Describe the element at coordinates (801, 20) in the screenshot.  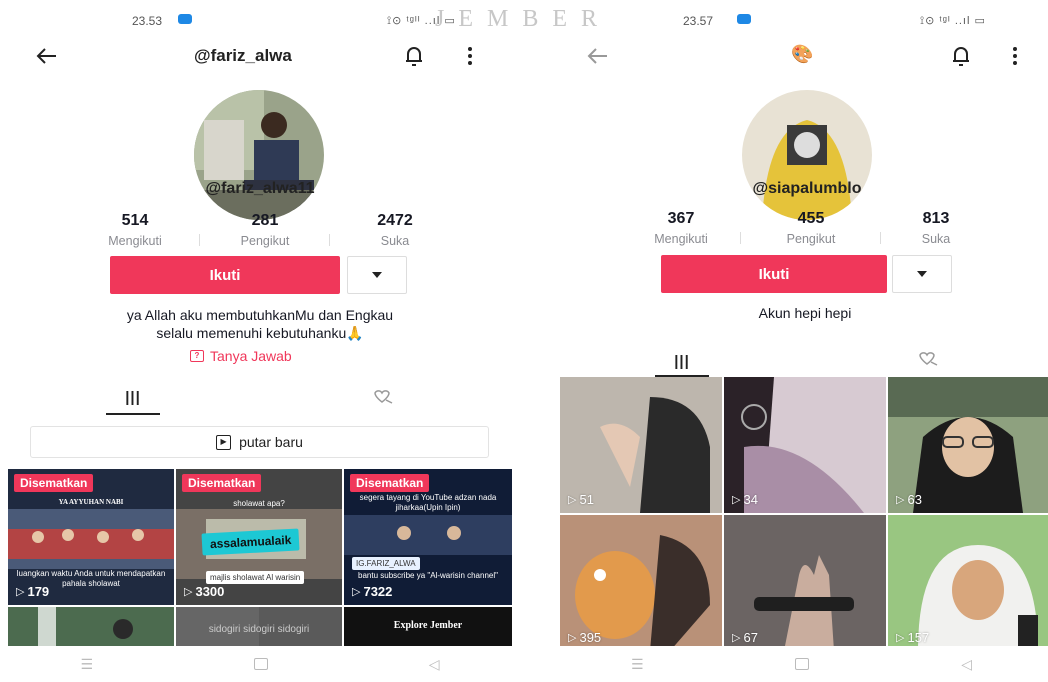
I see `status-bar: 23.57 ⟟⊙ ᵗᵍᴵ ..ıl ▭` at that location.